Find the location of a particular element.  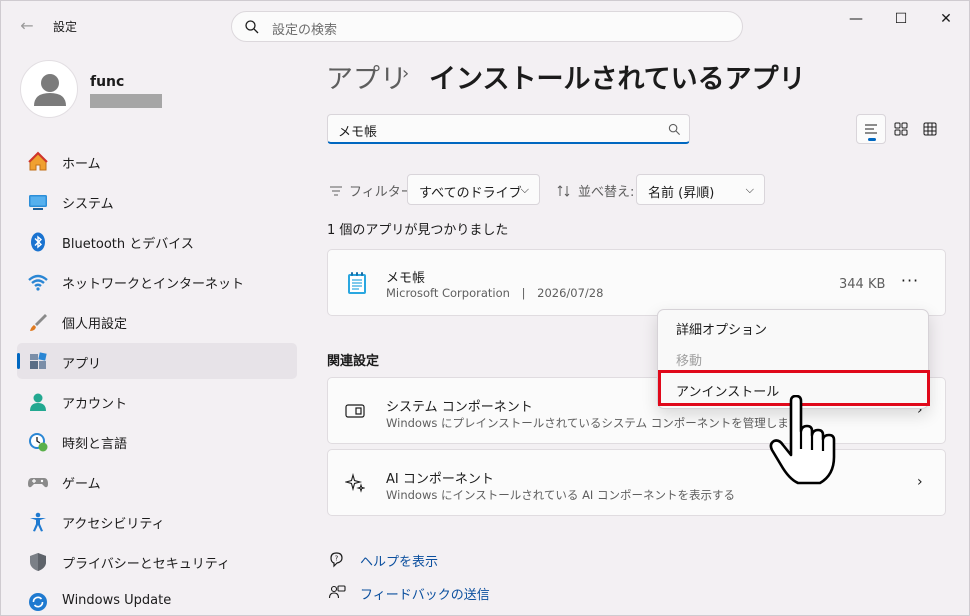

grid-view-toggle is located at coordinates (930, 129).